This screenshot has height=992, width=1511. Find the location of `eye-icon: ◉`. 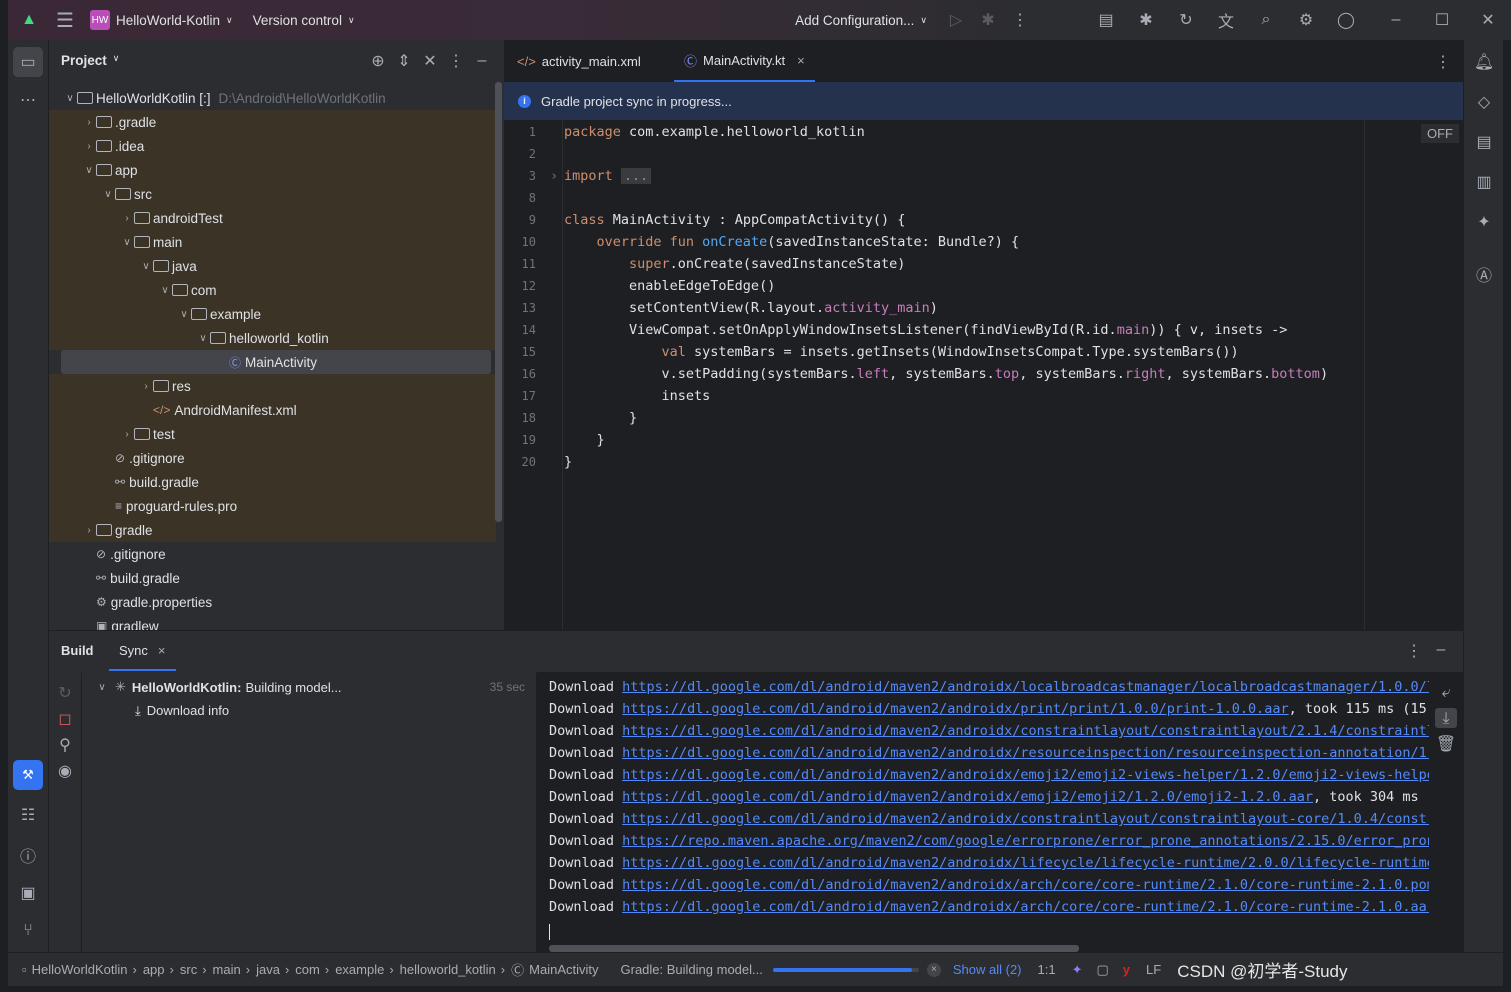

eye-icon: ◉ is located at coordinates (65, 771).